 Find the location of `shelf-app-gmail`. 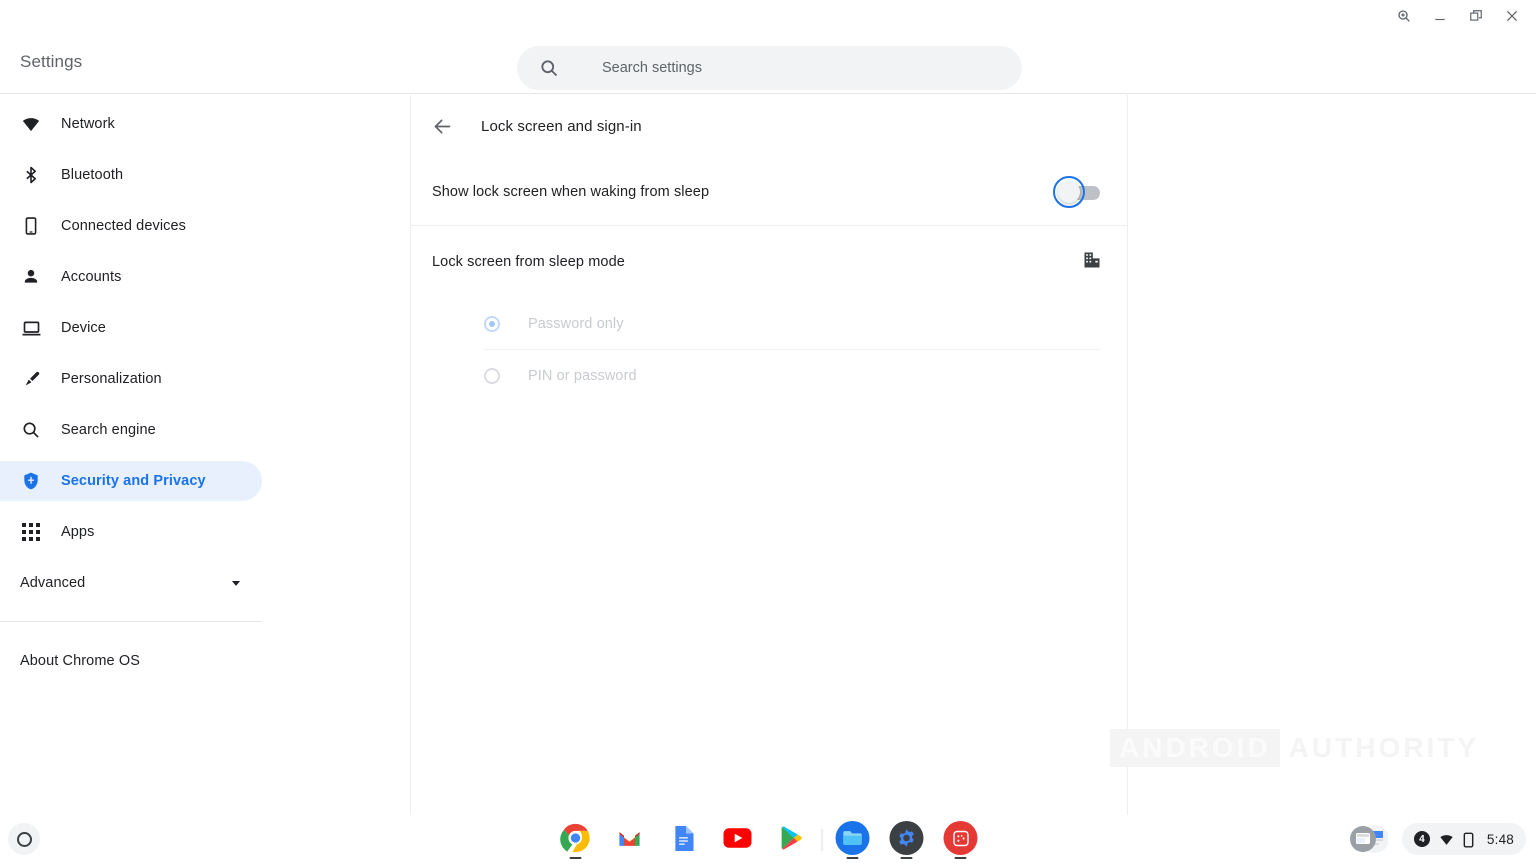

shelf-app-gmail is located at coordinates (630, 840).